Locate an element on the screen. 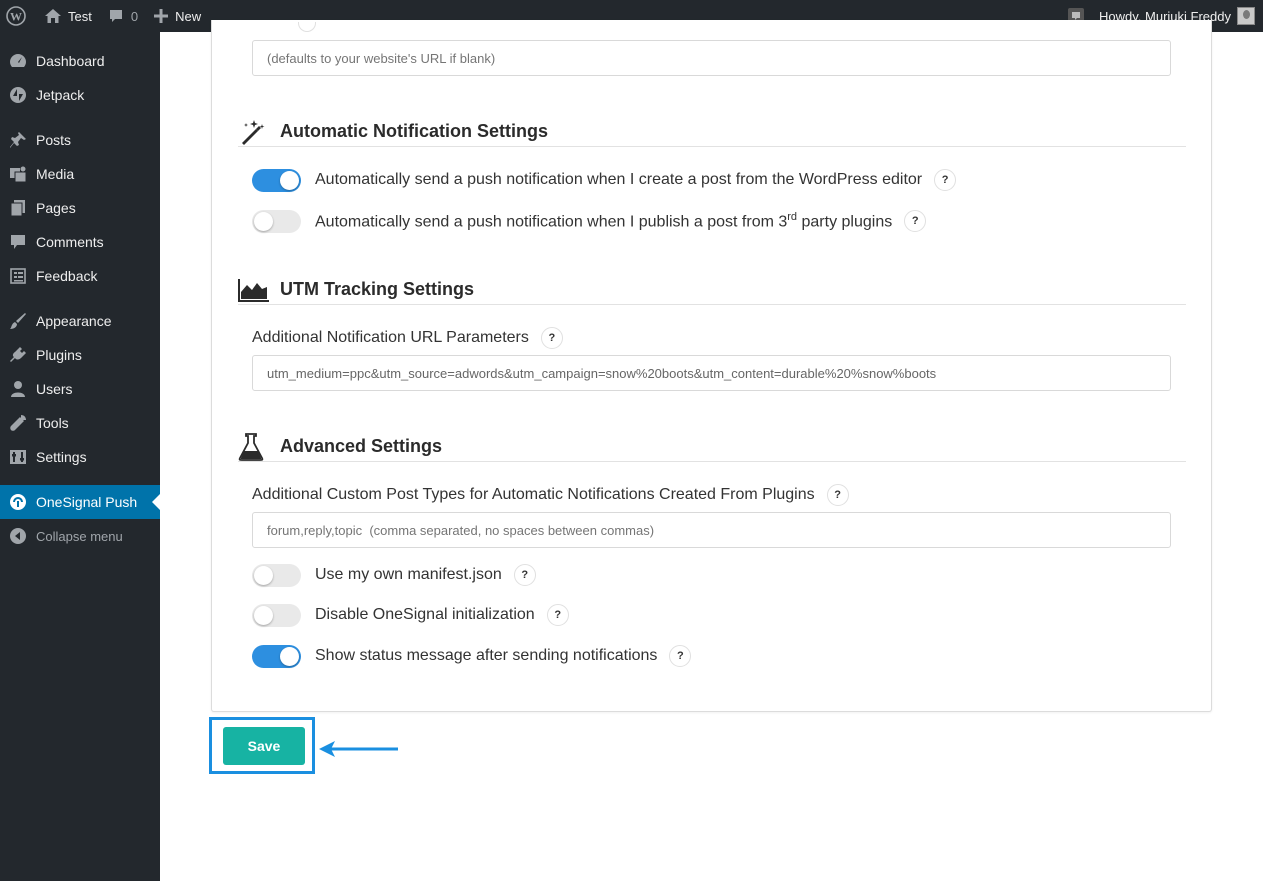  manifest-option: Use my own manifest.json ? is located at coordinates (394, 575).